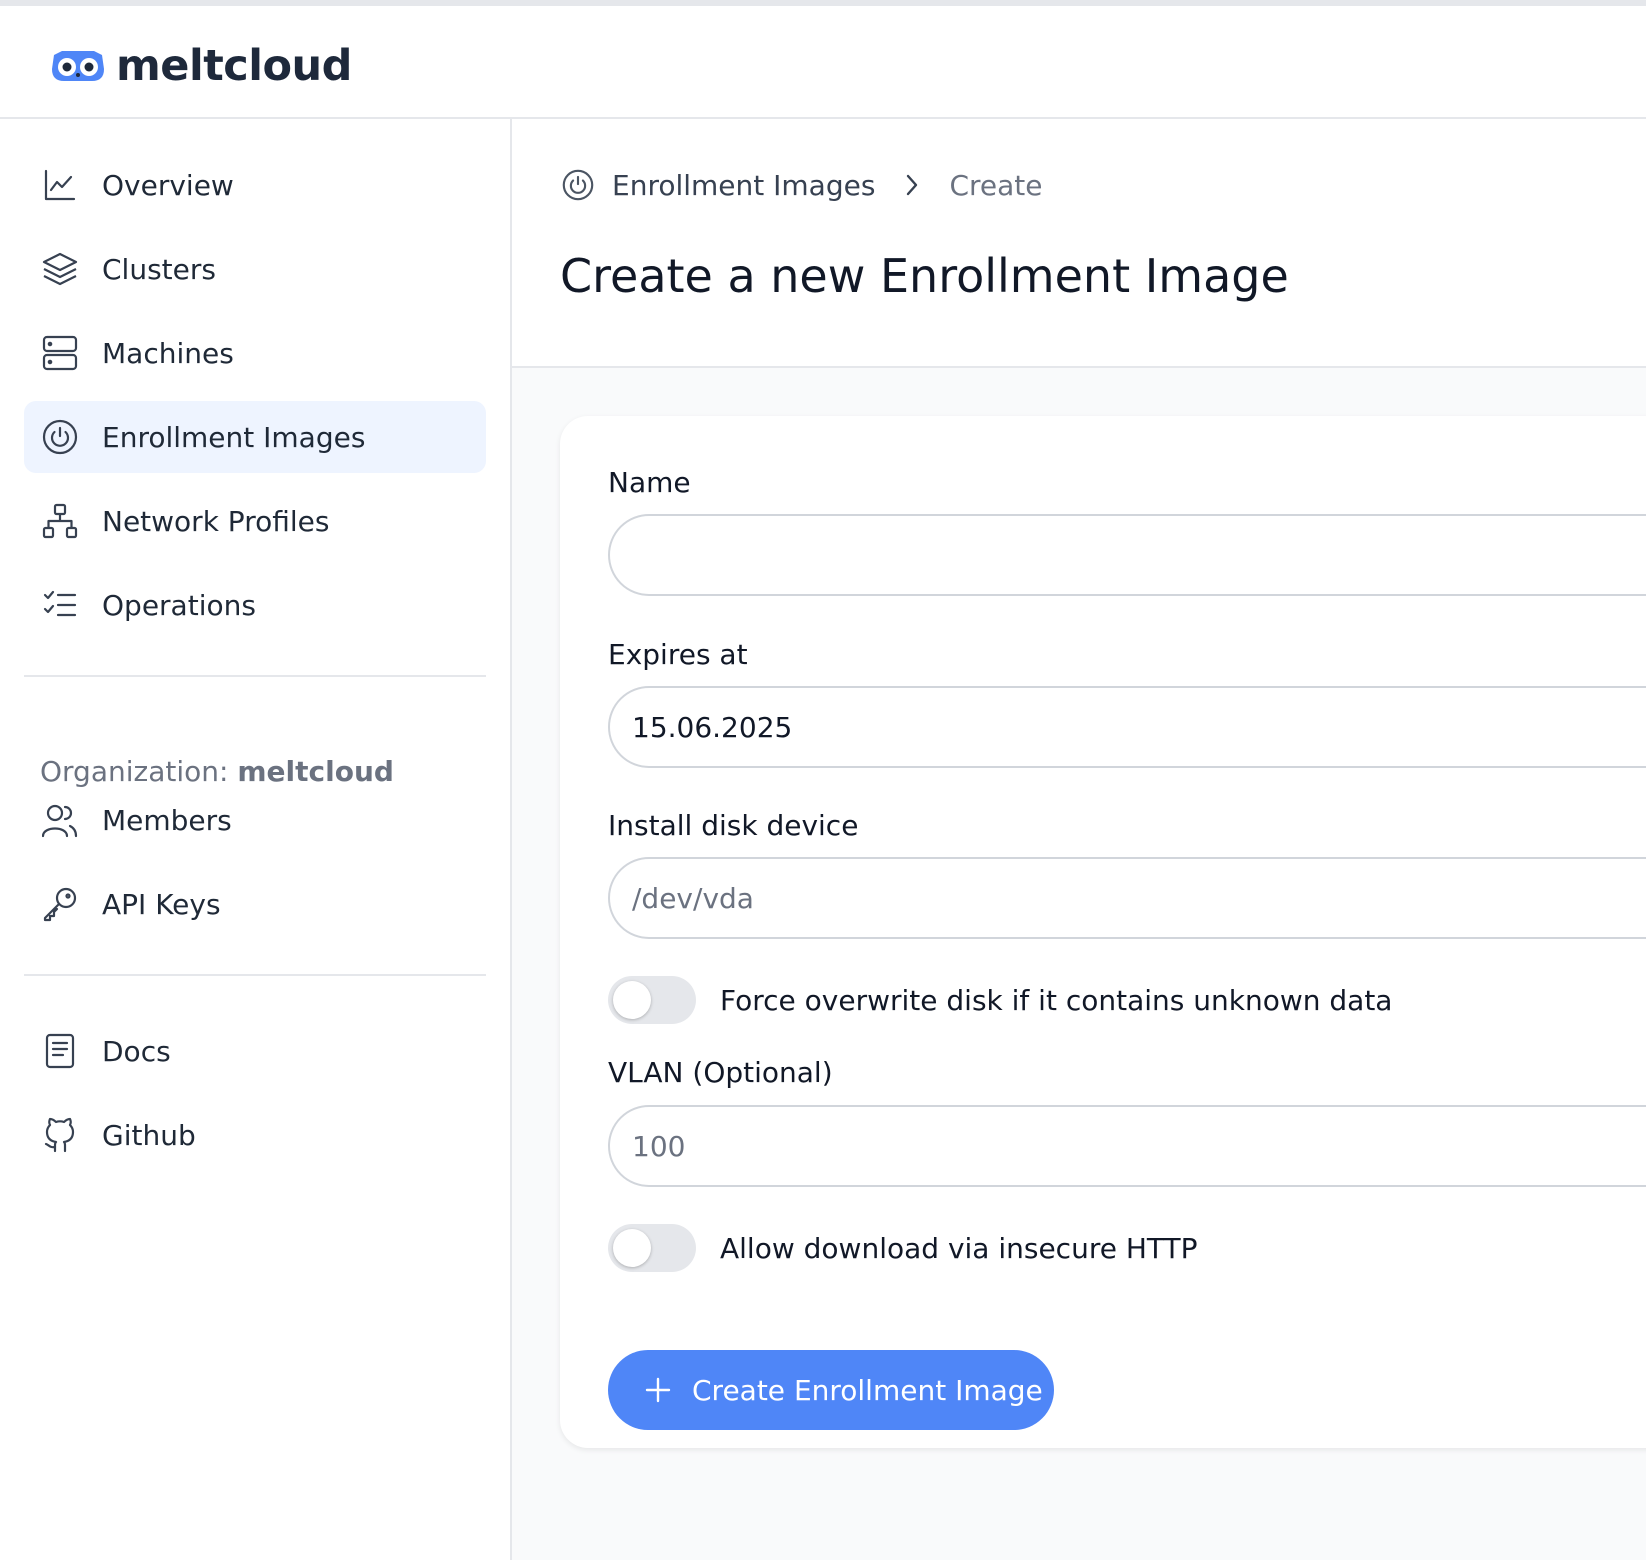 Image resolution: width=1646 pixels, height=1560 pixels. Describe the element at coordinates (60, 605) in the screenshot. I see `checklist-icon` at that location.